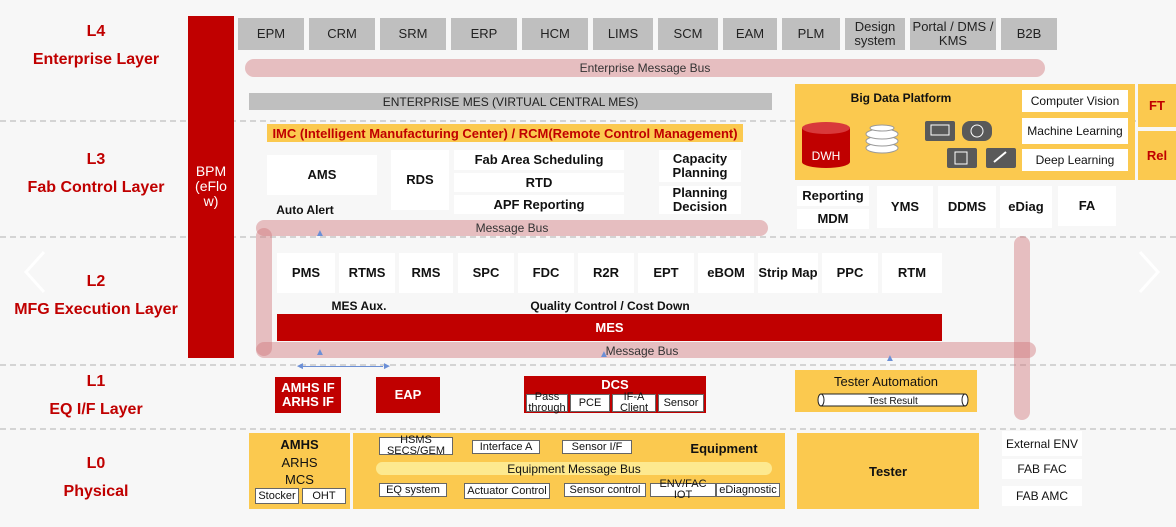 This screenshot has width=1176, height=527. I want to click on tester-label: Tester, so click(888, 471).